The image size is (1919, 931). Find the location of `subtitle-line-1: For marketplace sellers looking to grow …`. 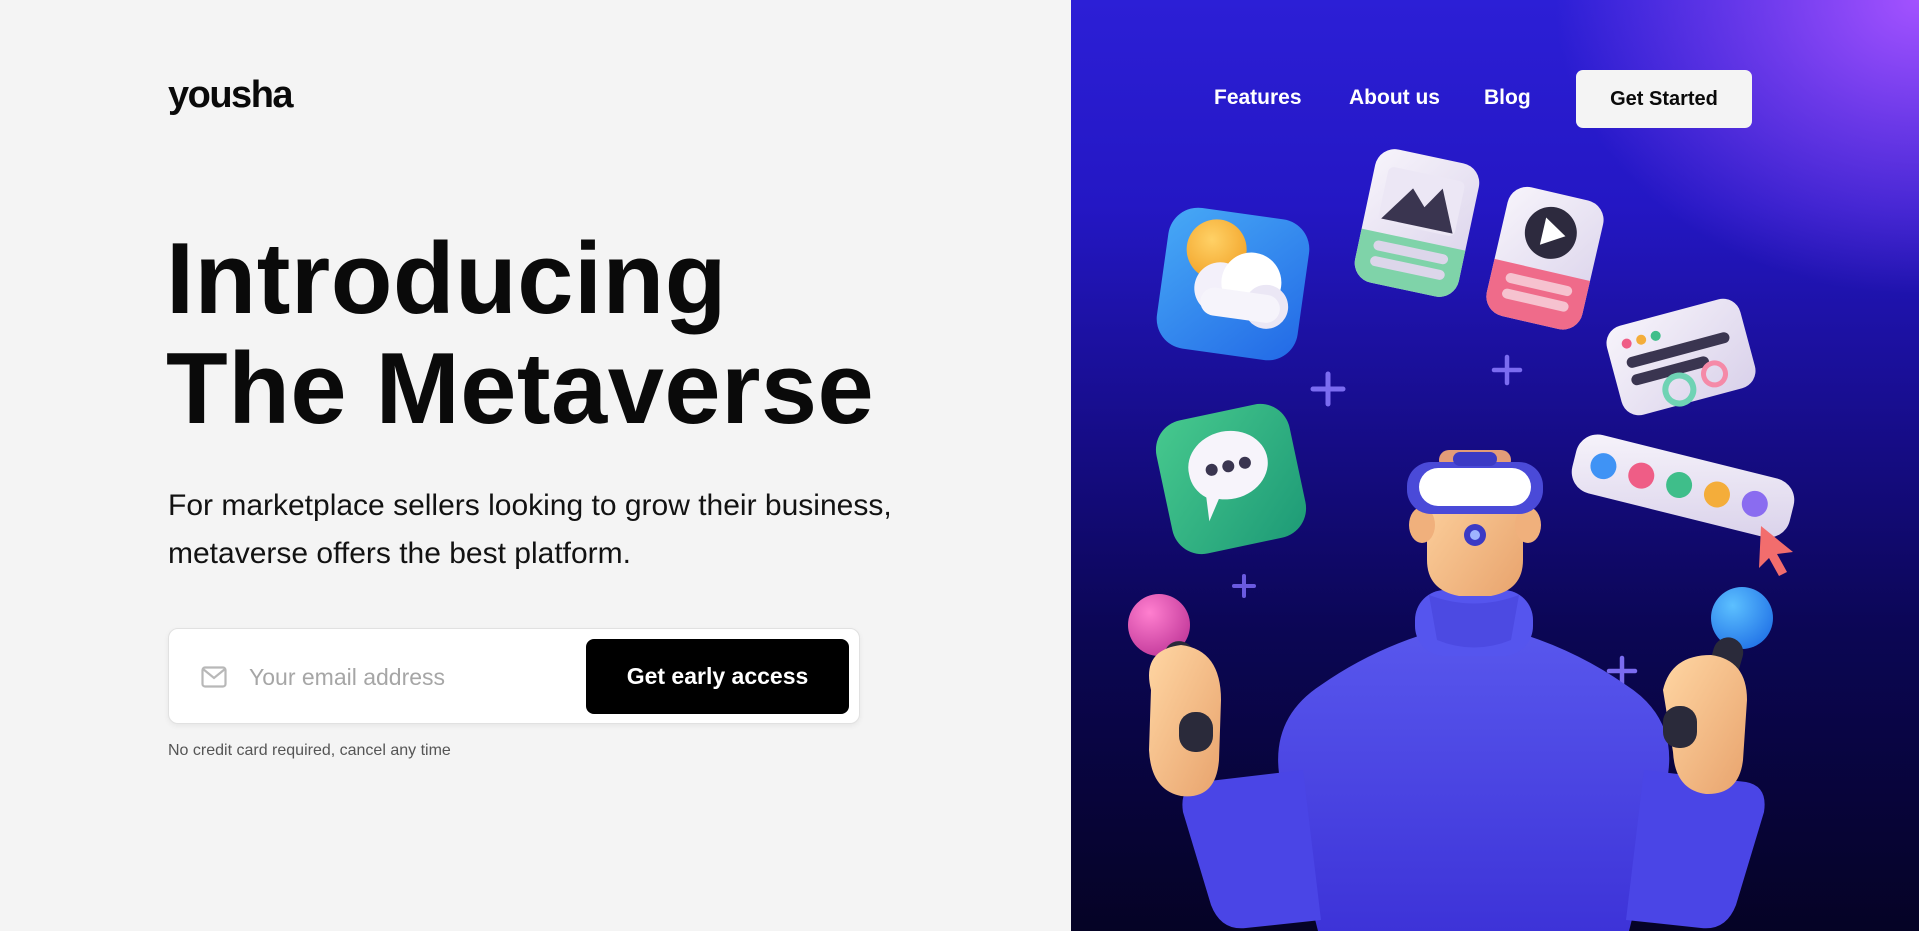

subtitle-line-1: For marketplace sellers looking to grow … is located at coordinates (530, 505).